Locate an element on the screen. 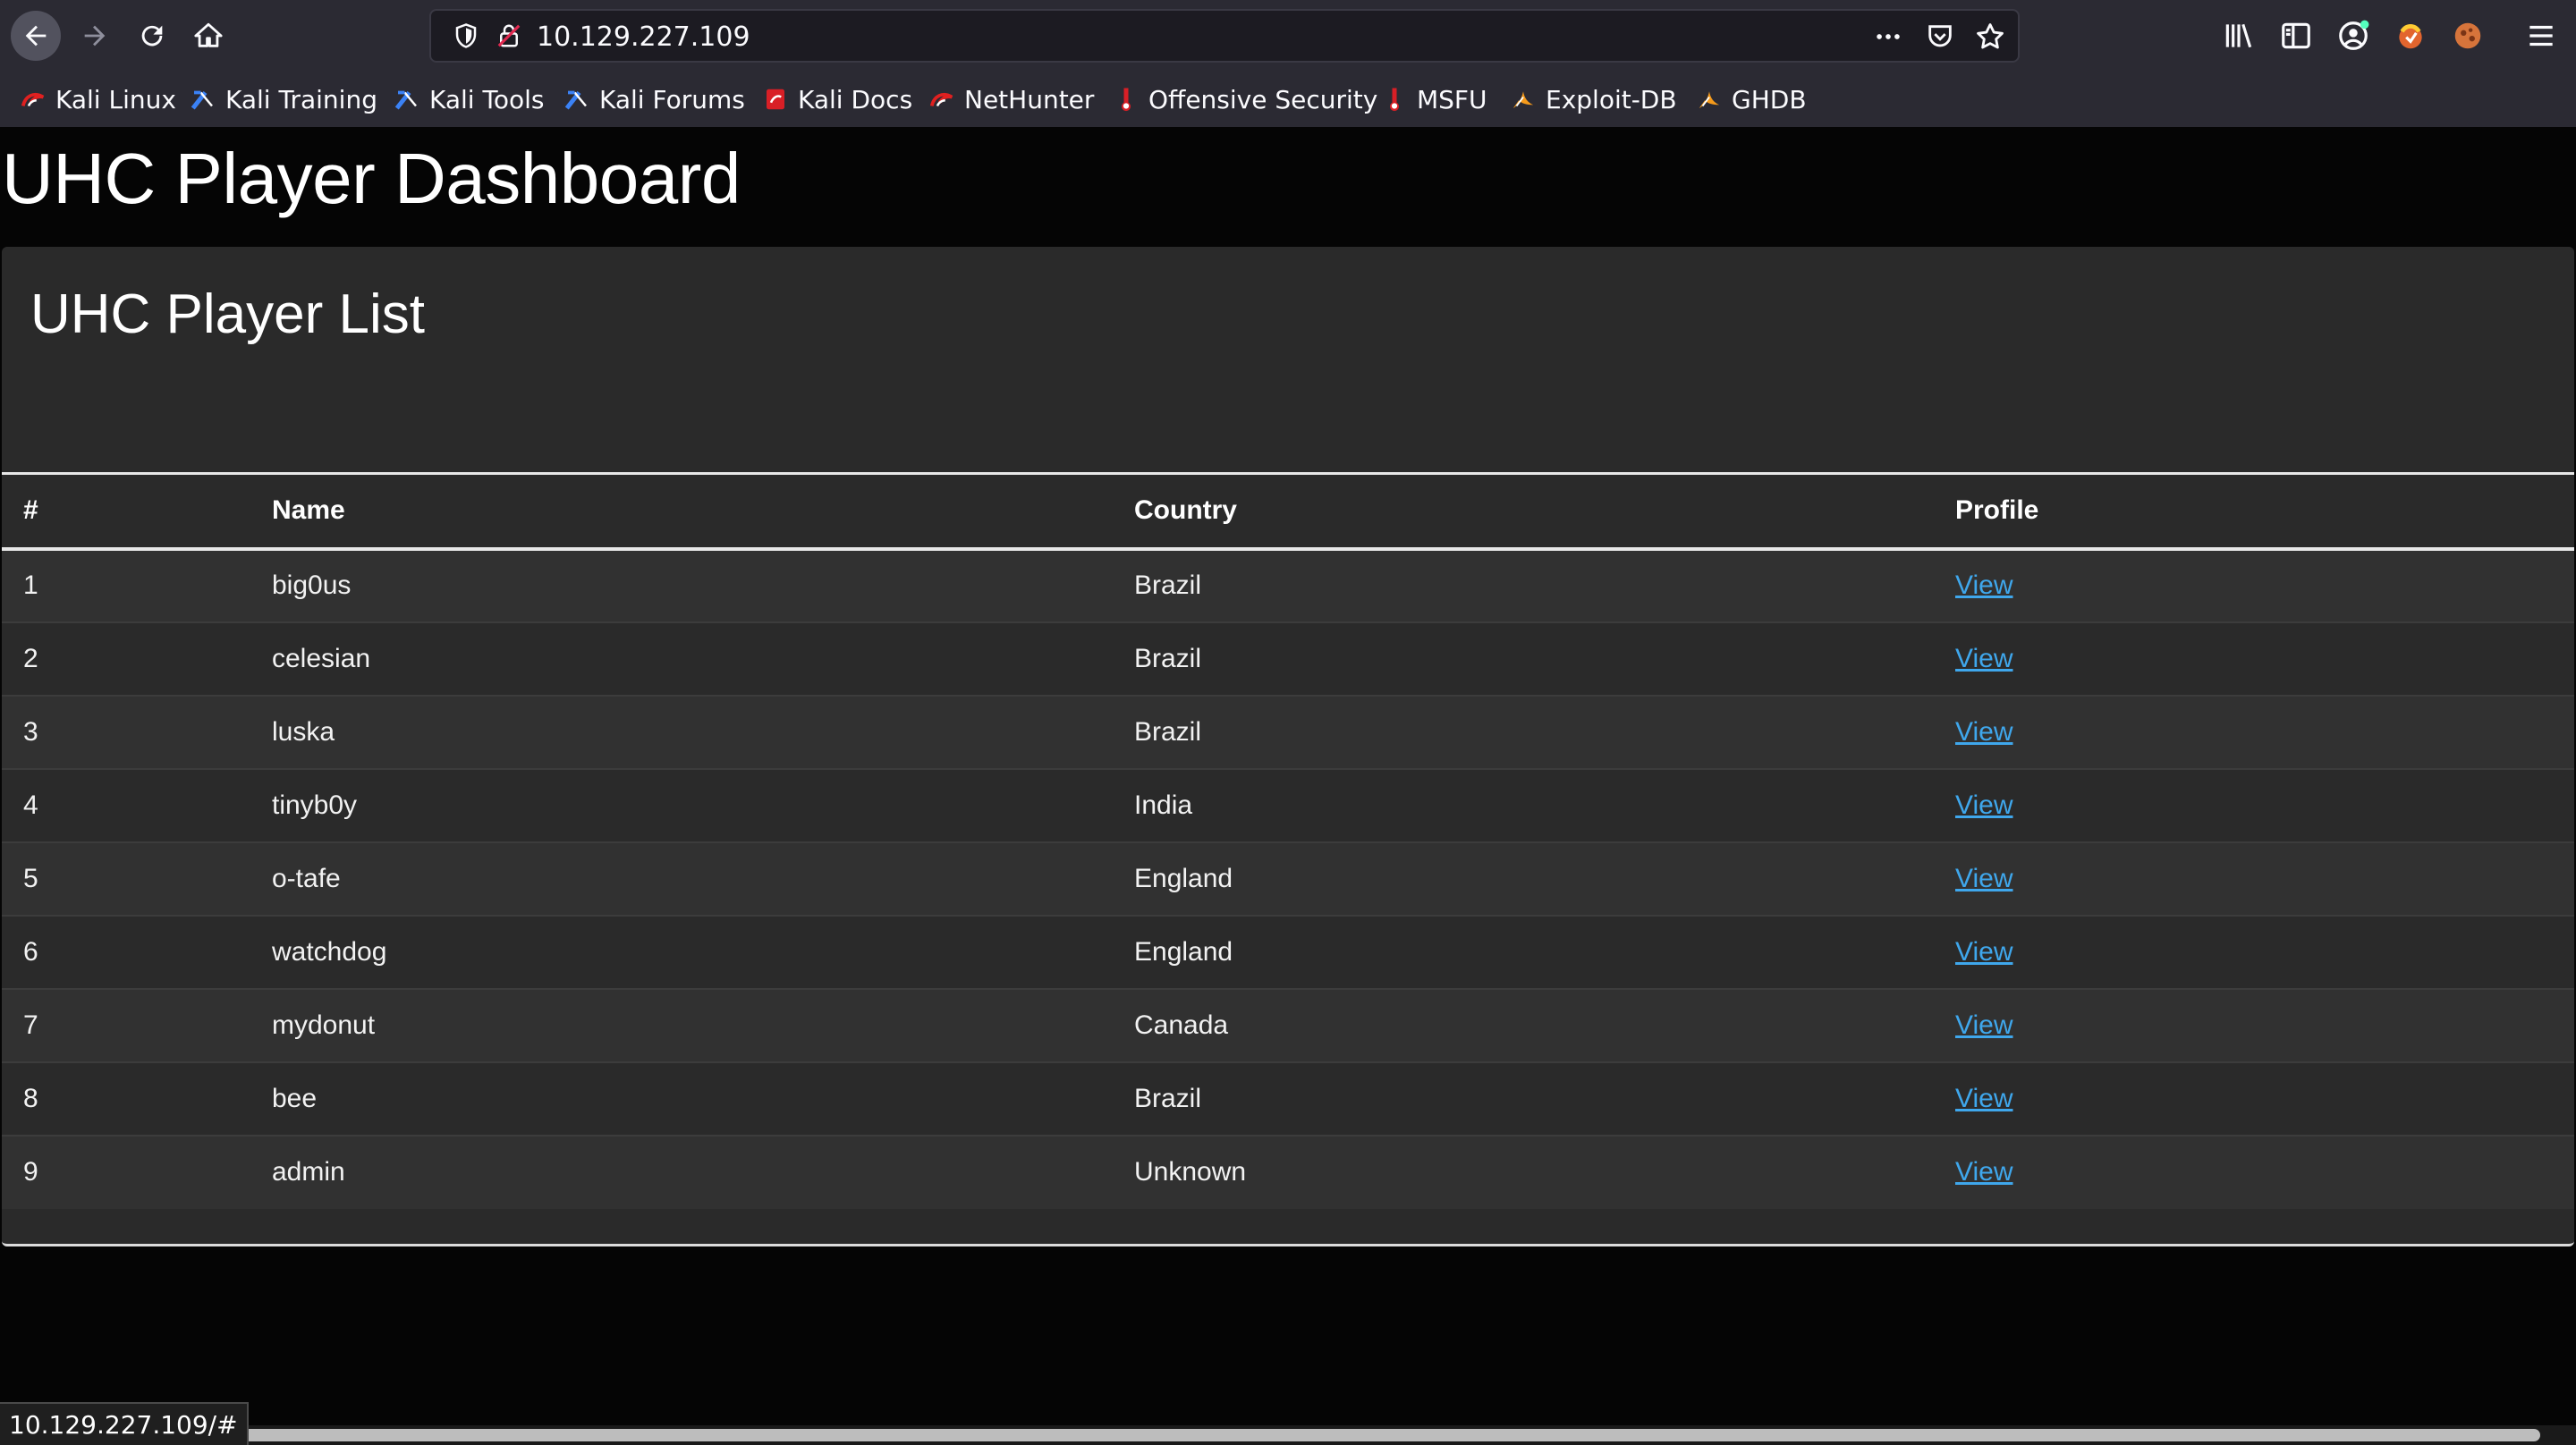  forward-icon is located at coordinates (95, 35).